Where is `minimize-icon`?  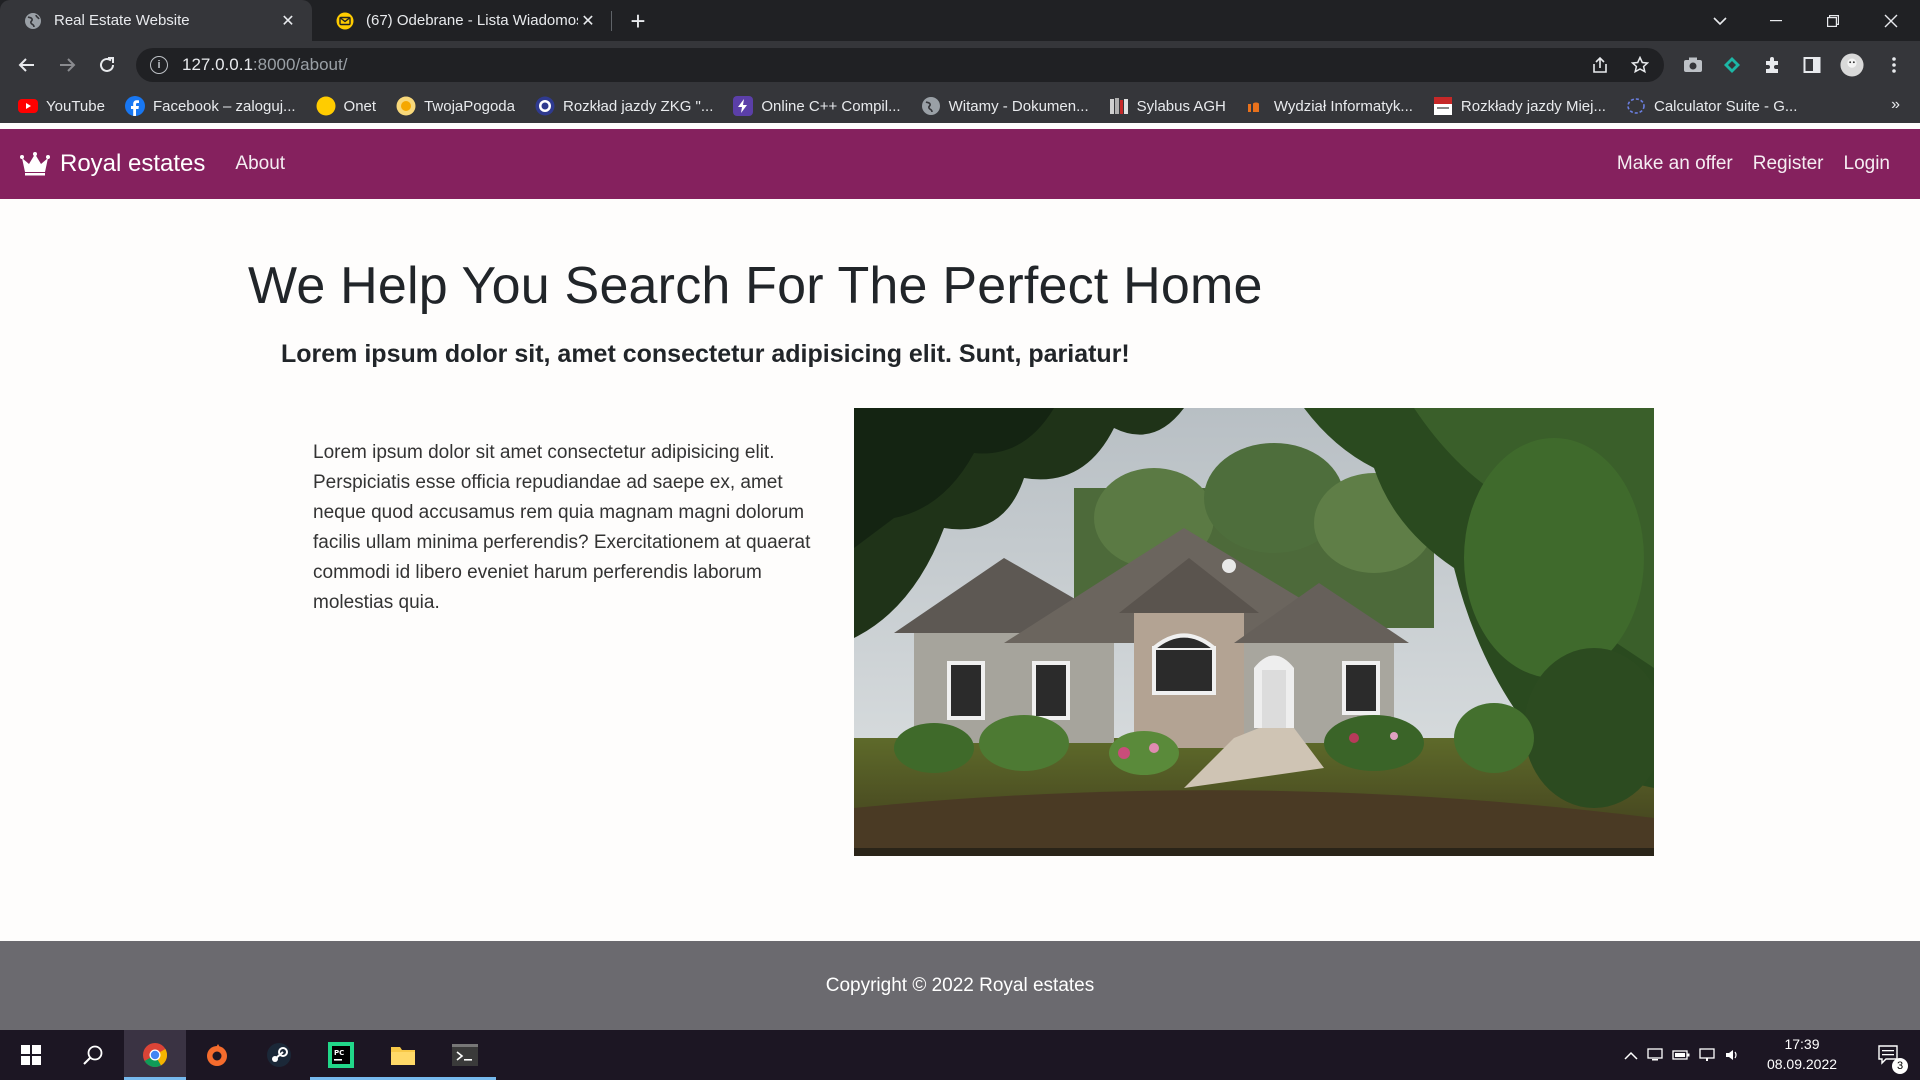 minimize-icon is located at coordinates (1776, 20).